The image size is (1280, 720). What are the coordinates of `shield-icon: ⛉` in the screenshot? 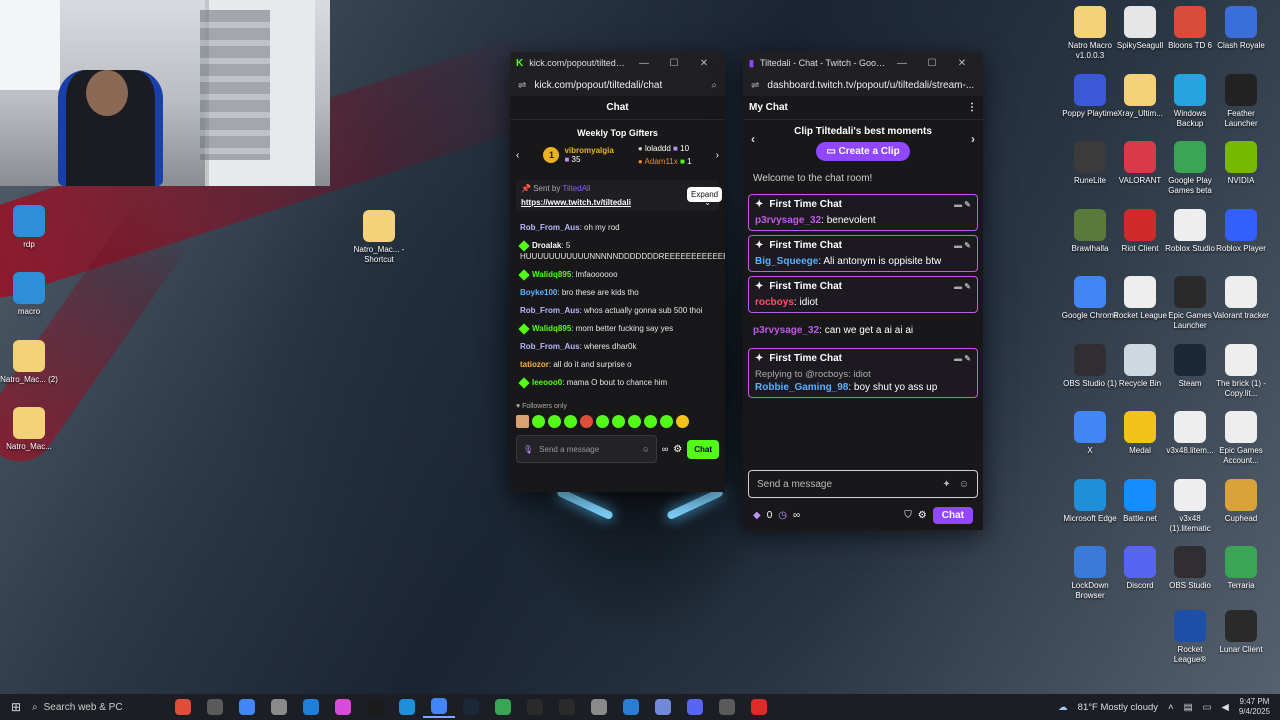 It's located at (908, 515).